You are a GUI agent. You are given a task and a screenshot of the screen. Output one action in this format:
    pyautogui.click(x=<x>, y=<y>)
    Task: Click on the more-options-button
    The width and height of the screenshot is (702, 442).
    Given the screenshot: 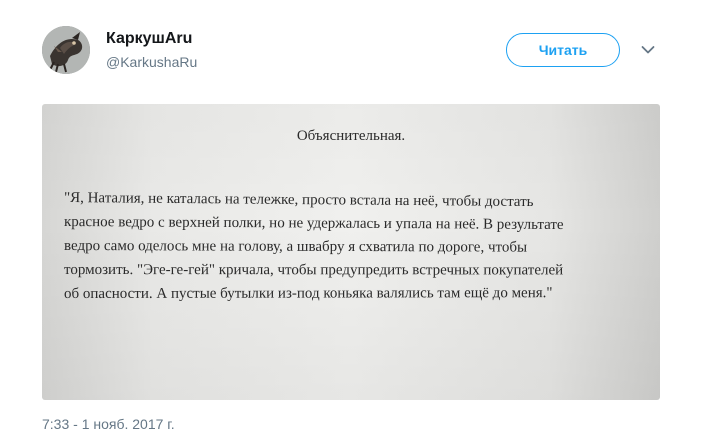 What is the action you would take?
    pyautogui.click(x=648, y=50)
    